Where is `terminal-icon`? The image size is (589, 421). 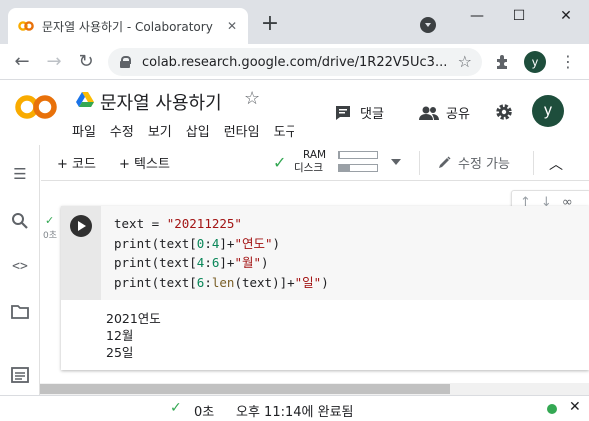
terminal-icon is located at coordinates (20, 375).